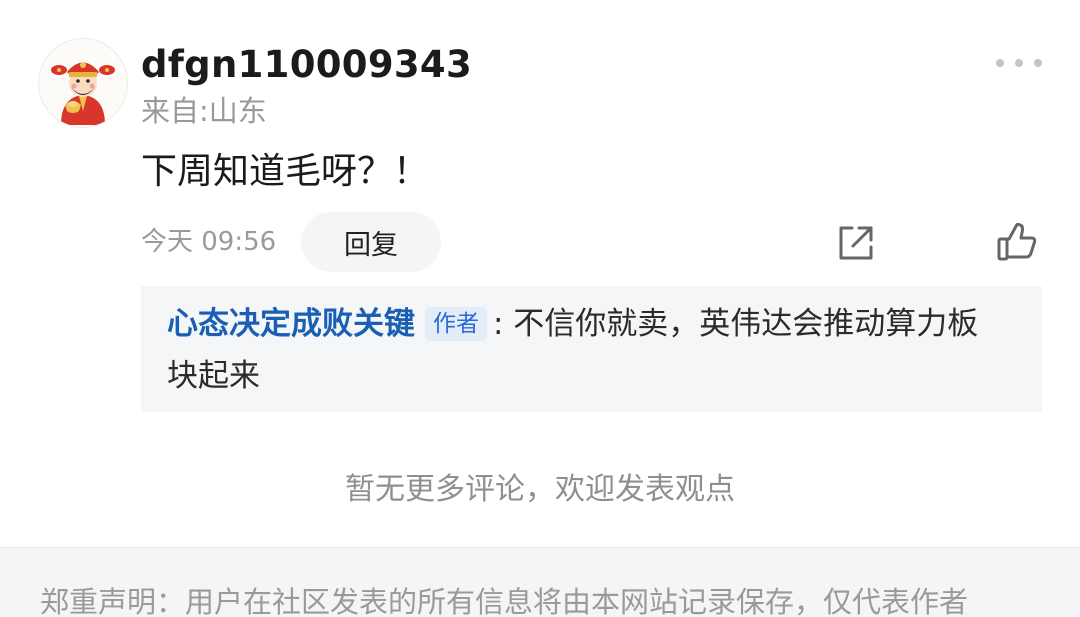 The width and height of the screenshot is (1080, 617). I want to click on reply-author-name: 心态决定成败关键, so click(291, 324).